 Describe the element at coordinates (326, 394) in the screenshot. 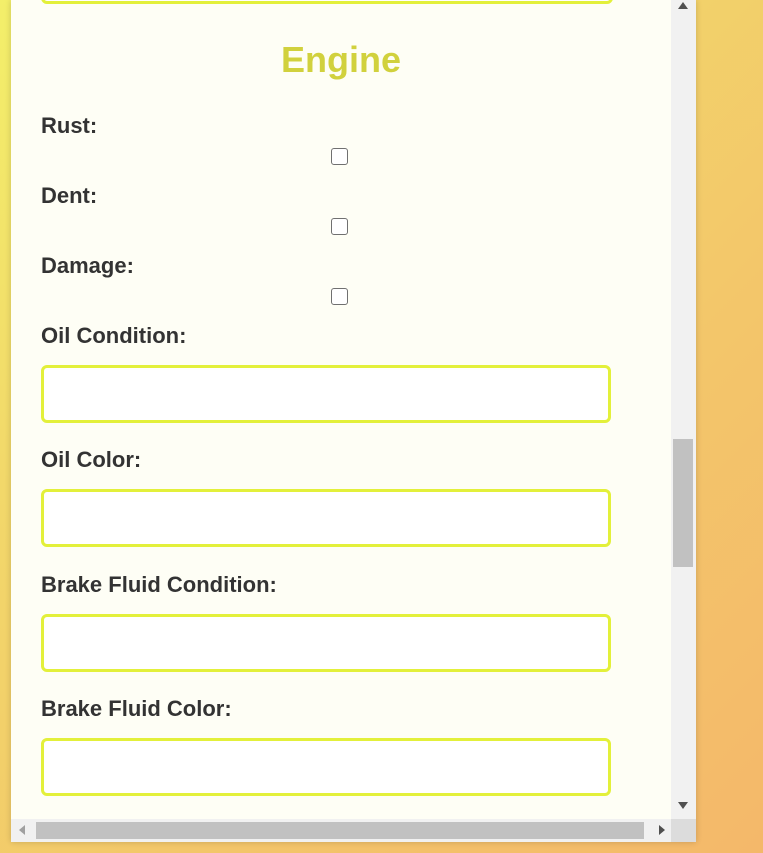

I see `oil-condition-input` at that location.